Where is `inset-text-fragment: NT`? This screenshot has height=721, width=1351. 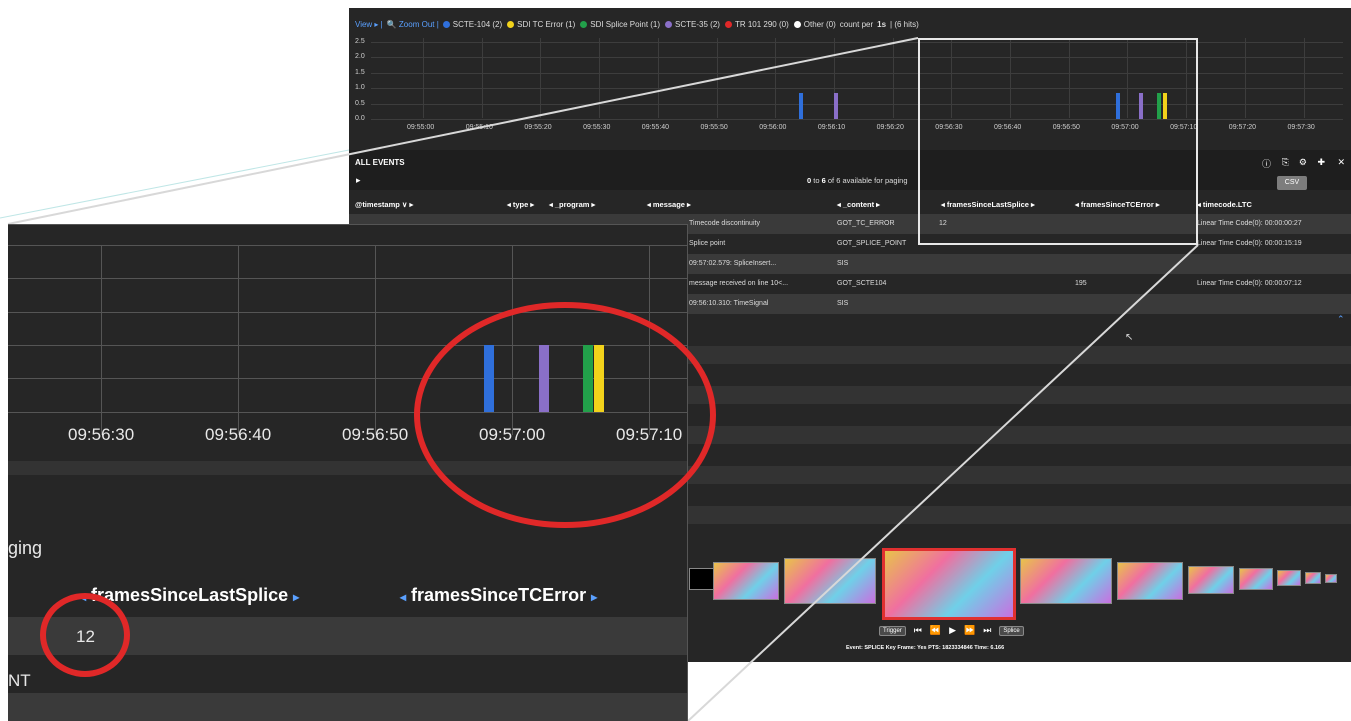
inset-text-fragment: NT is located at coordinates (19, 680).